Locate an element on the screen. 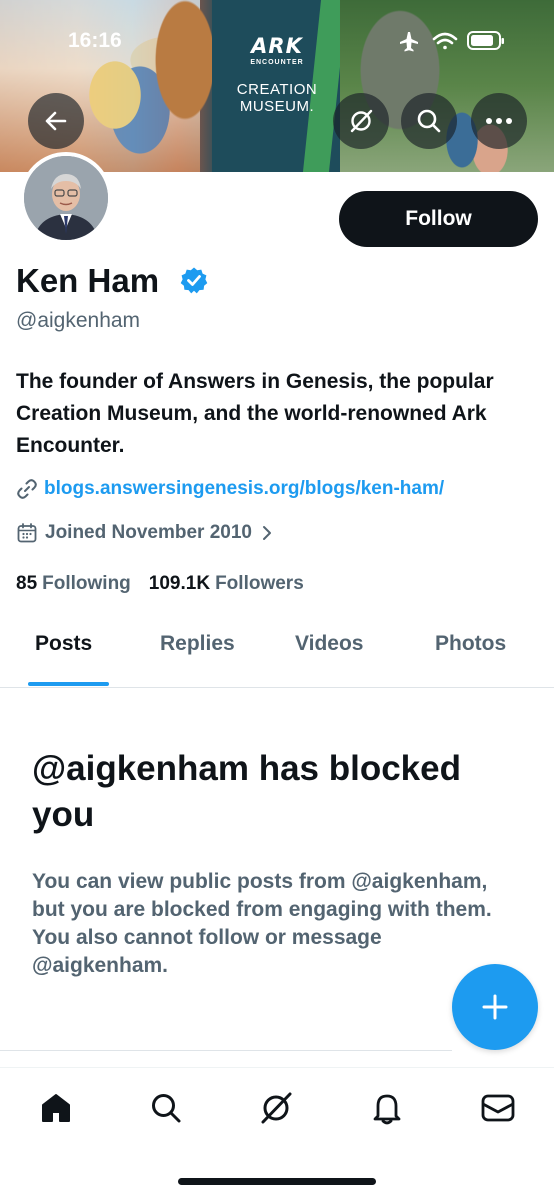  tab-videos: Videos is located at coordinates (329, 644).